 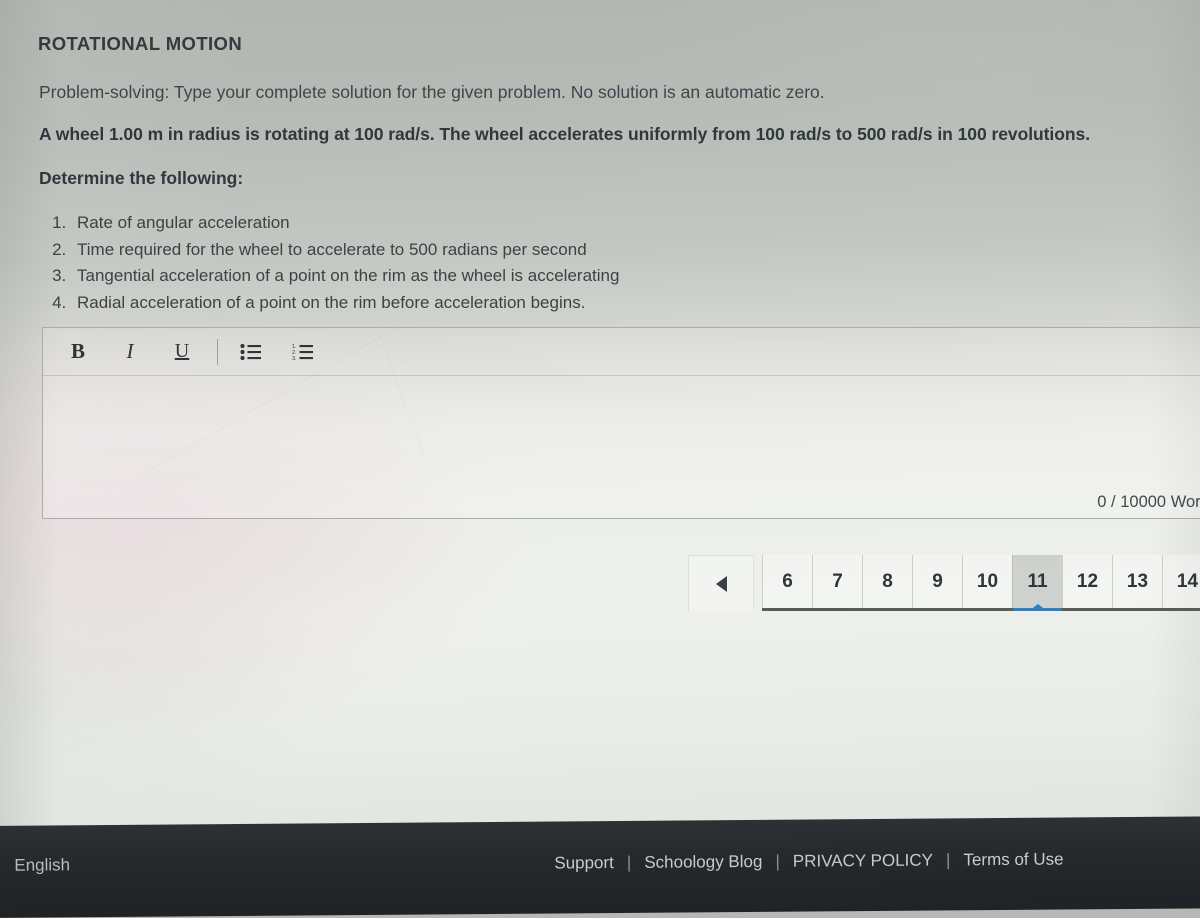 What do you see at coordinates (987, 581) in the screenshot?
I see `page-number-10: 10` at bounding box center [987, 581].